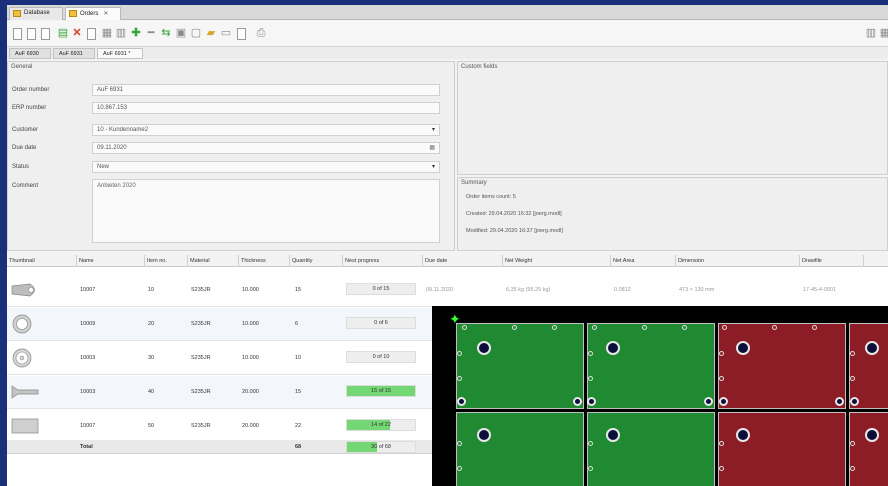 Image resolution: width=888 pixels, height=486 pixels. What do you see at coordinates (266, 167) in the screenshot?
I see `status-select: New ▾` at bounding box center [266, 167].